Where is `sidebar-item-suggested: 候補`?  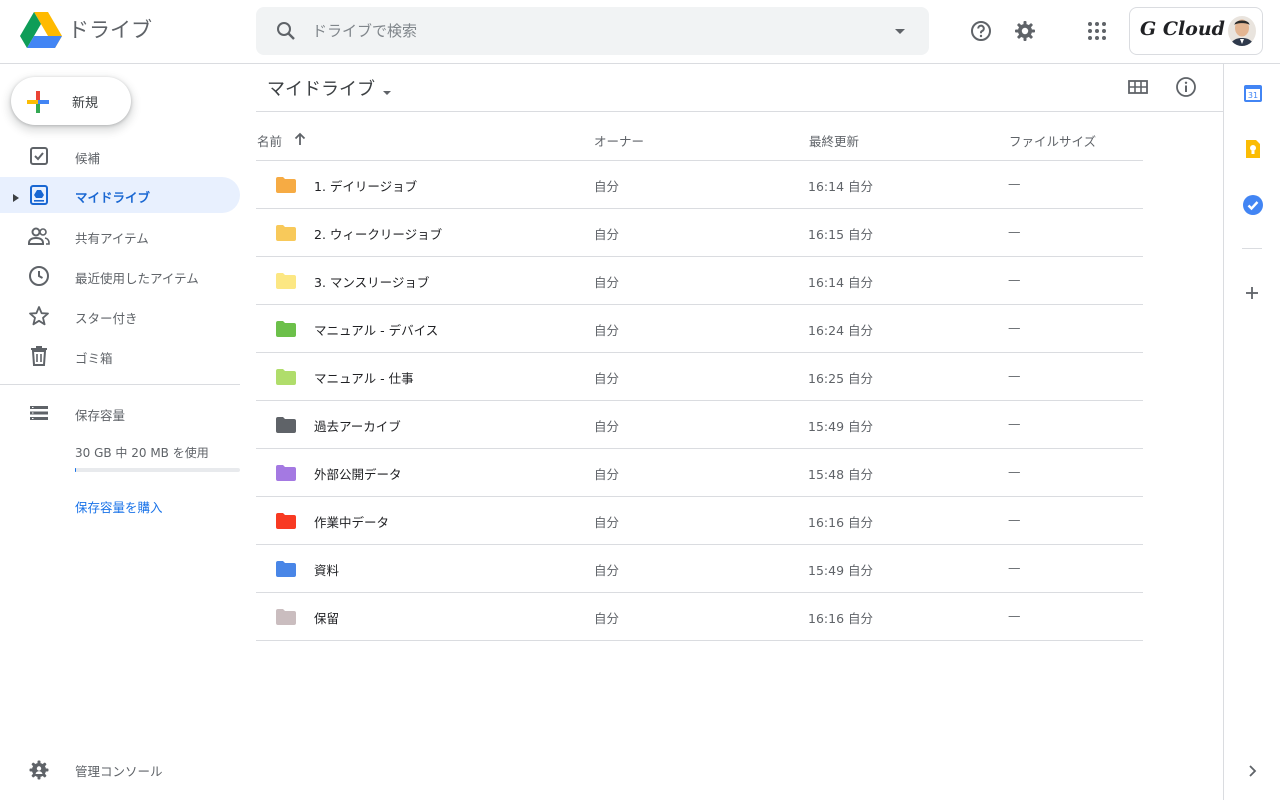 sidebar-item-suggested: 候補 is located at coordinates (120, 156).